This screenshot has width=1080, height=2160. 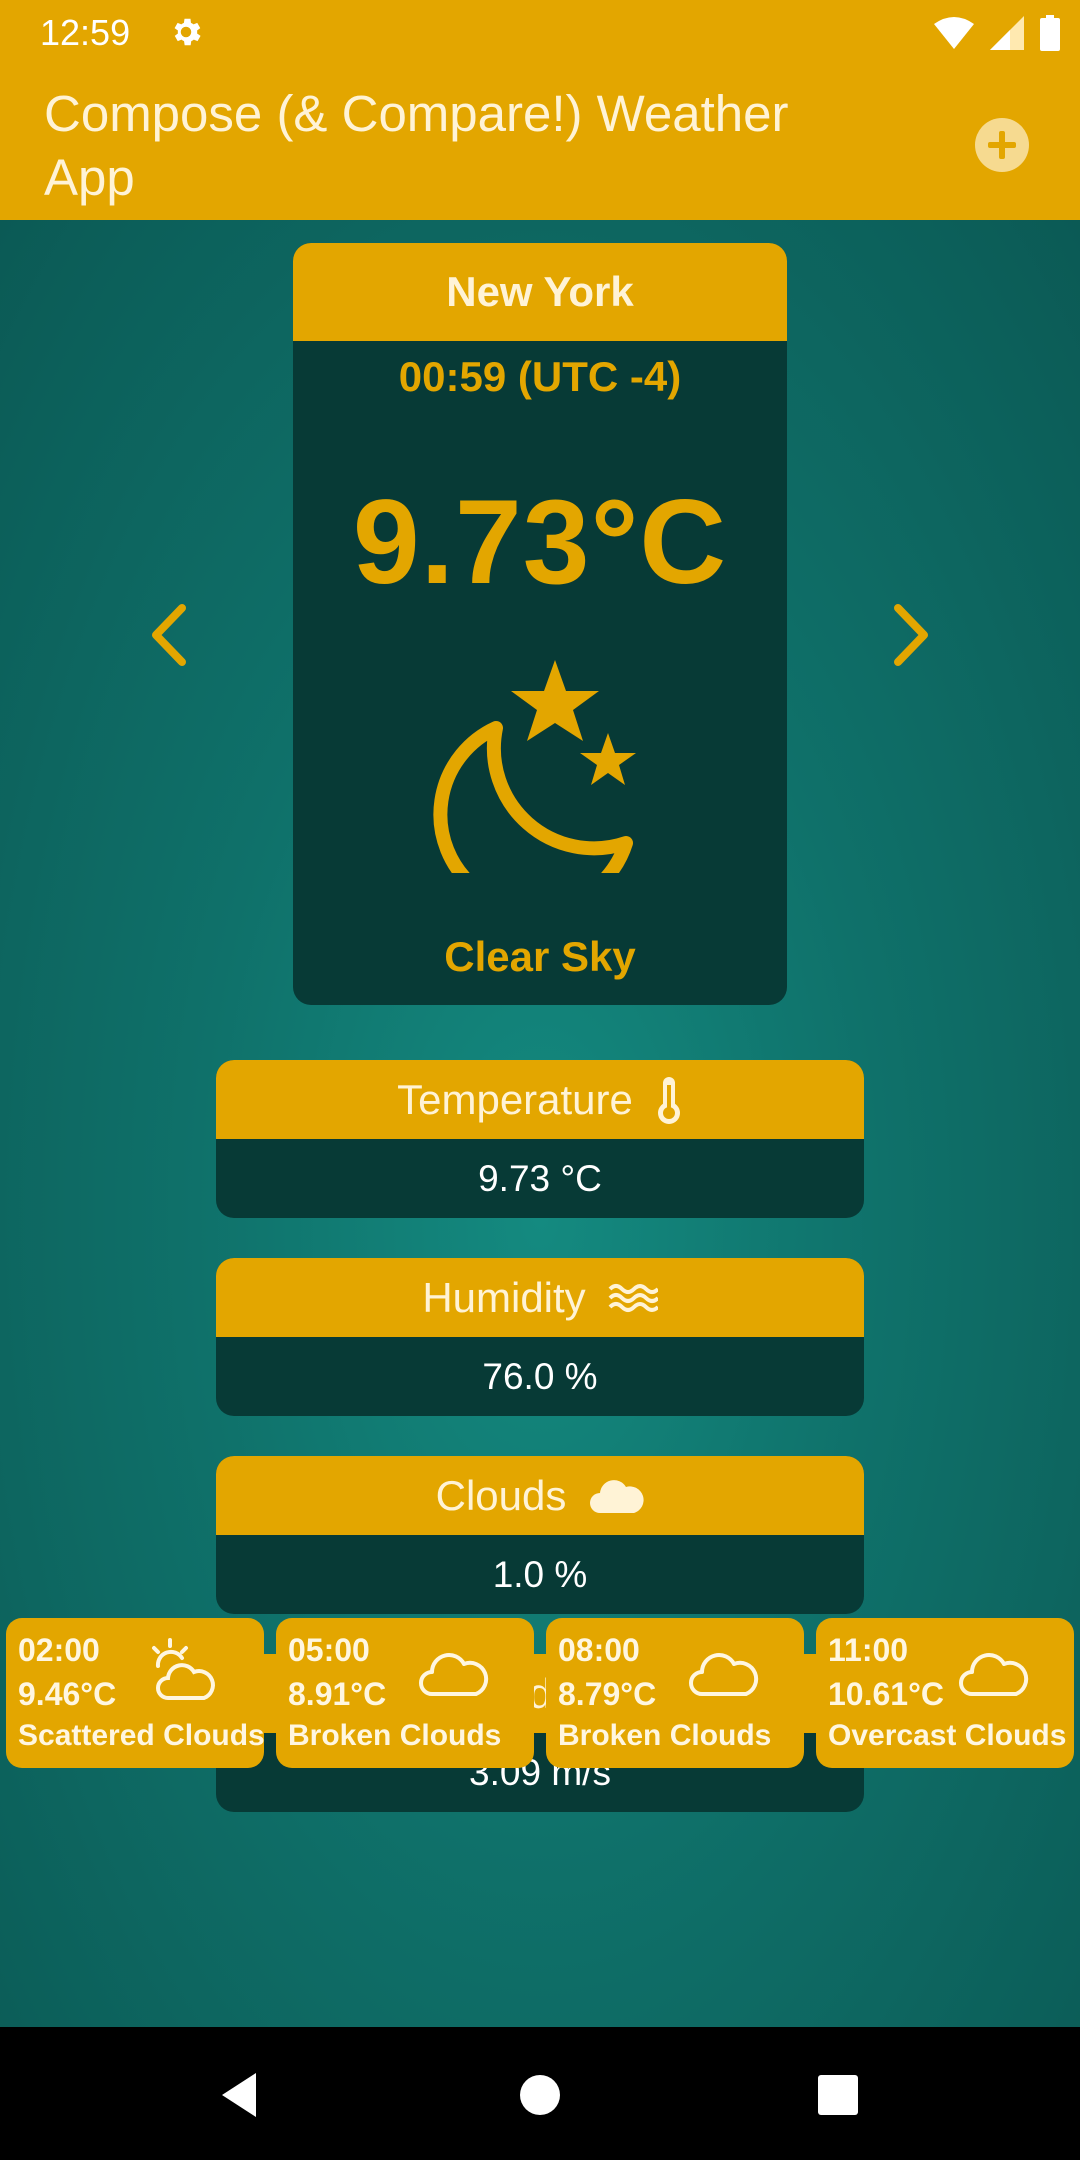 I want to click on waves-icon, so click(x=633, y=1297).